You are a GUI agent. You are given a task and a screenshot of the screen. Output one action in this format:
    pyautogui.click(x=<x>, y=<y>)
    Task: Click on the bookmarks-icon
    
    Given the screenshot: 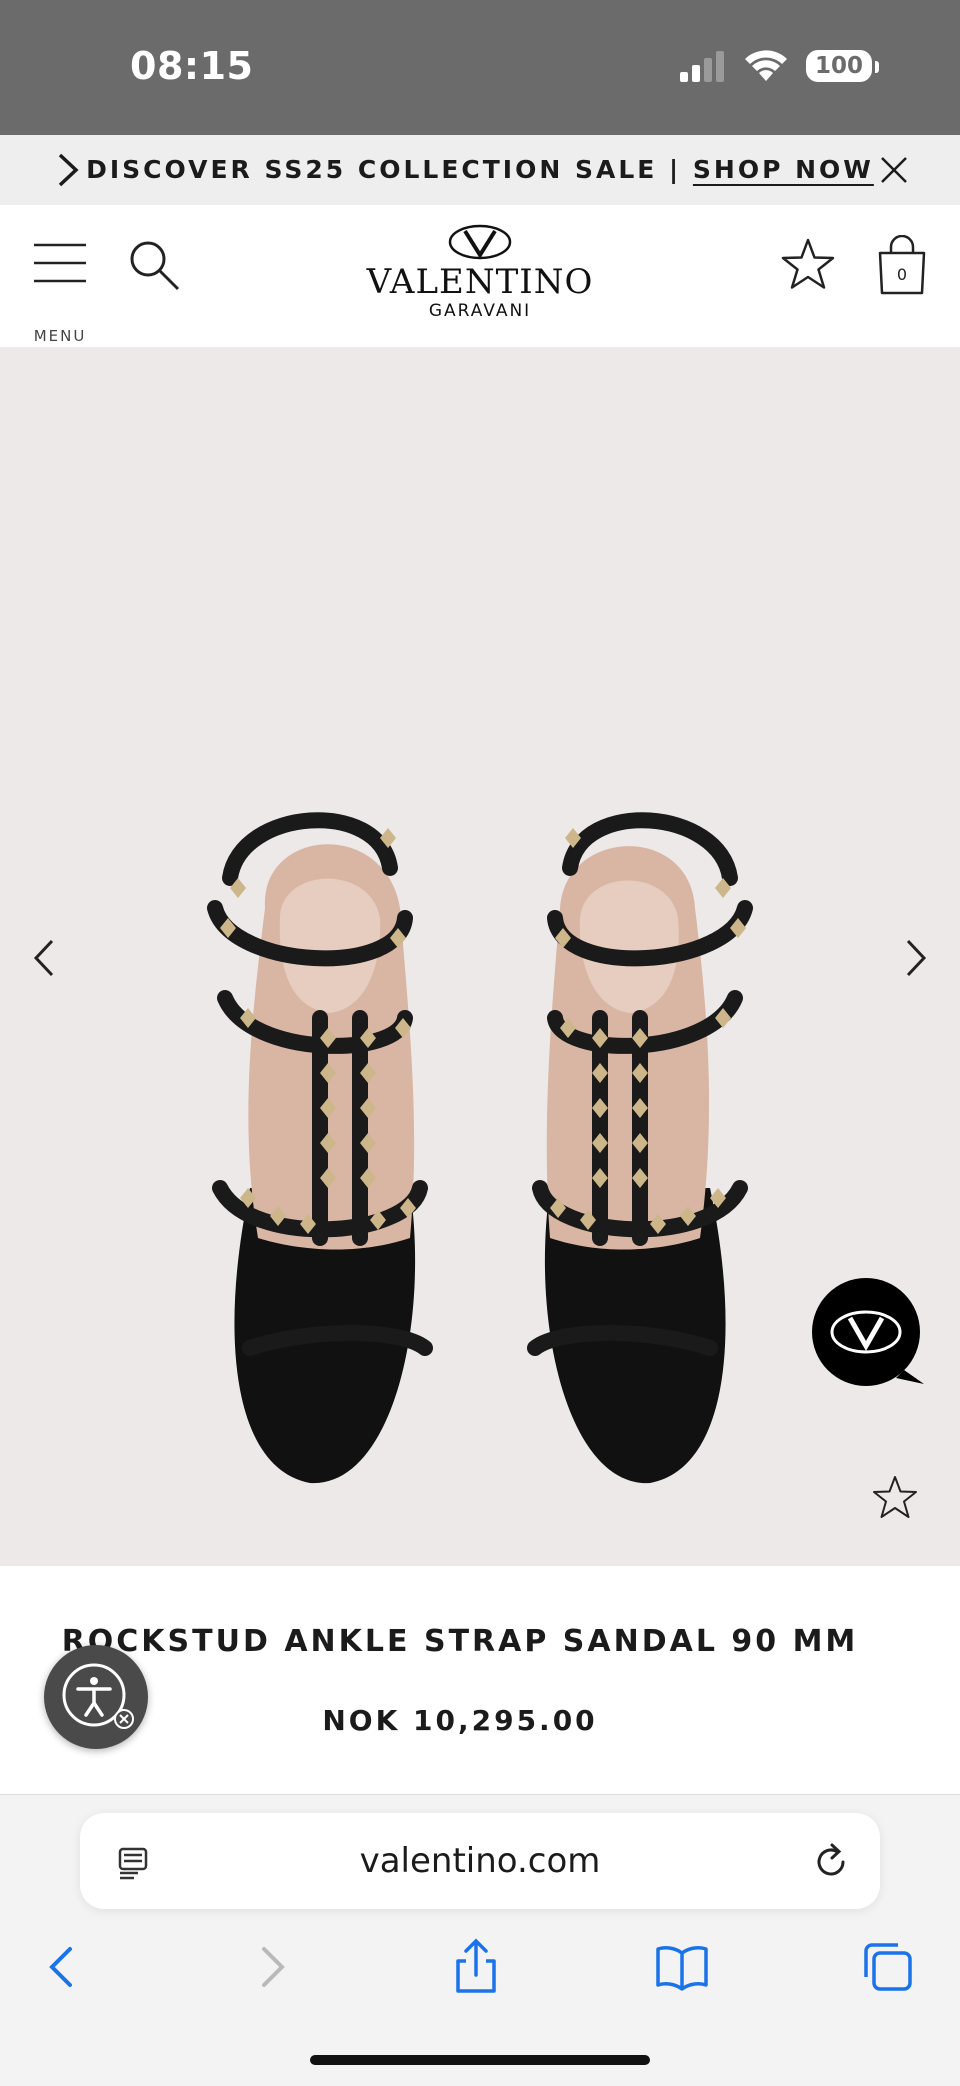 What is the action you would take?
    pyautogui.click(x=682, y=1967)
    